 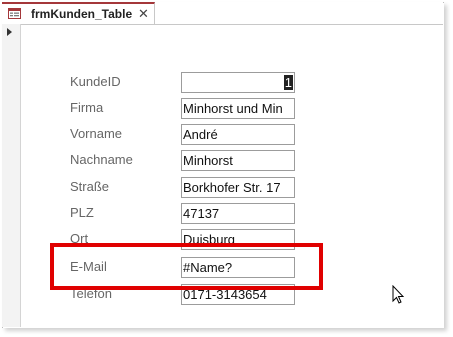 What do you see at coordinates (238, 108) in the screenshot?
I see `field-firma: Minhorst und Min` at bounding box center [238, 108].